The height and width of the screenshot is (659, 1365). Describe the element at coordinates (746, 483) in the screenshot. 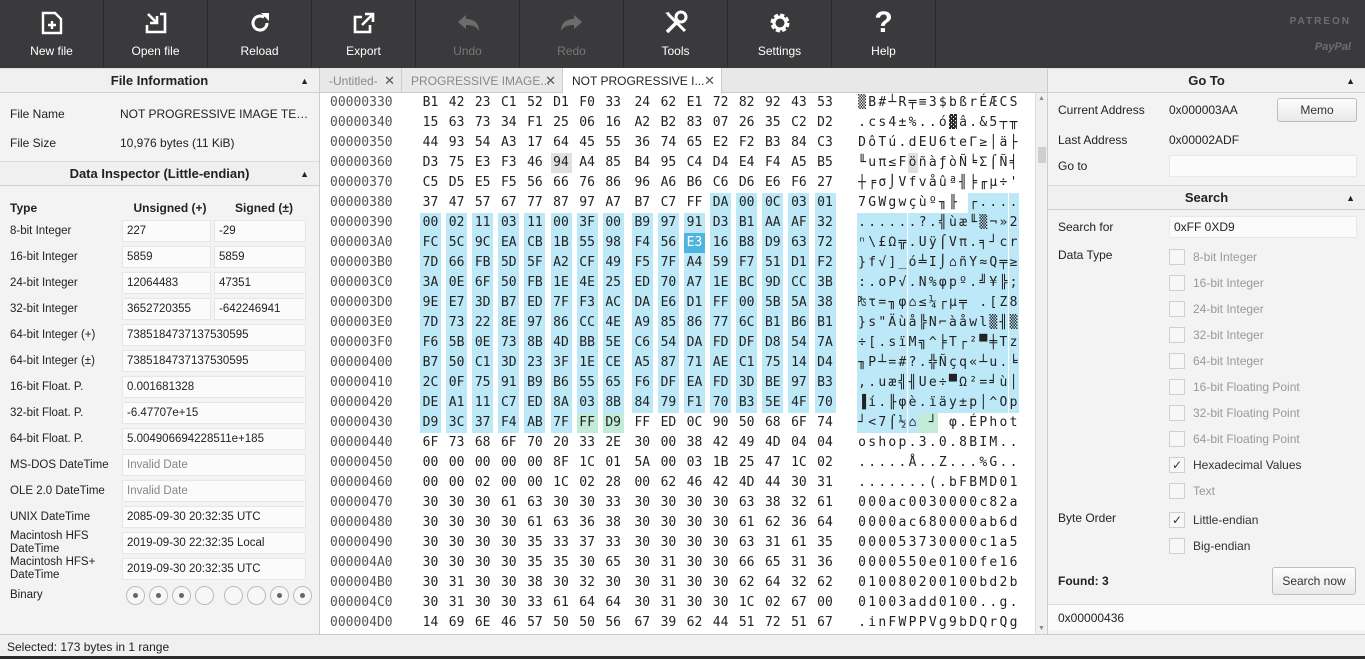

I see `hex-byte: 4D` at that location.